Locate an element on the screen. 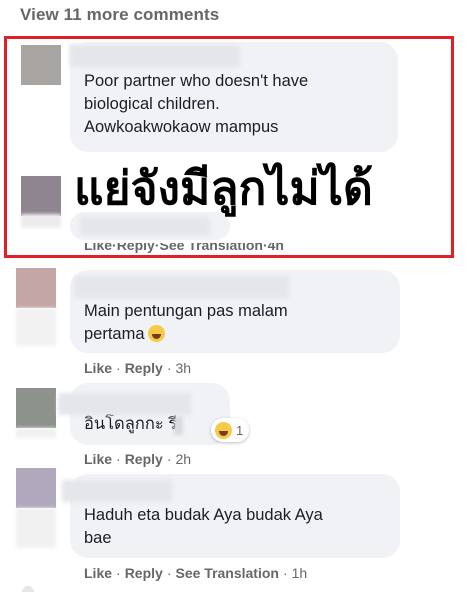 The width and height of the screenshot is (472, 592). reaction-count: 1 is located at coordinates (230, 430).